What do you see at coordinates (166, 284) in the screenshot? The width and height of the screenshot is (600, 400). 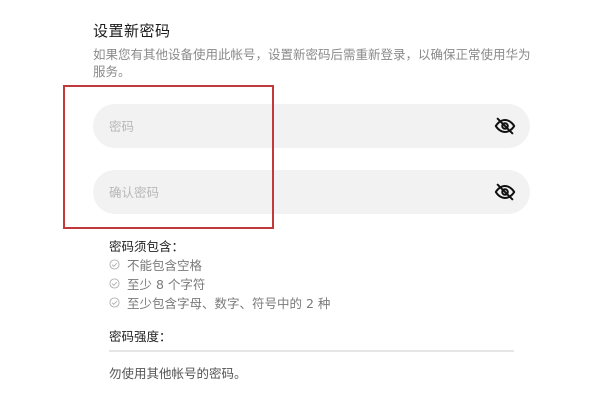 I see `requirement-text: 至少 8 个字符` at bounding box center [166, 284].